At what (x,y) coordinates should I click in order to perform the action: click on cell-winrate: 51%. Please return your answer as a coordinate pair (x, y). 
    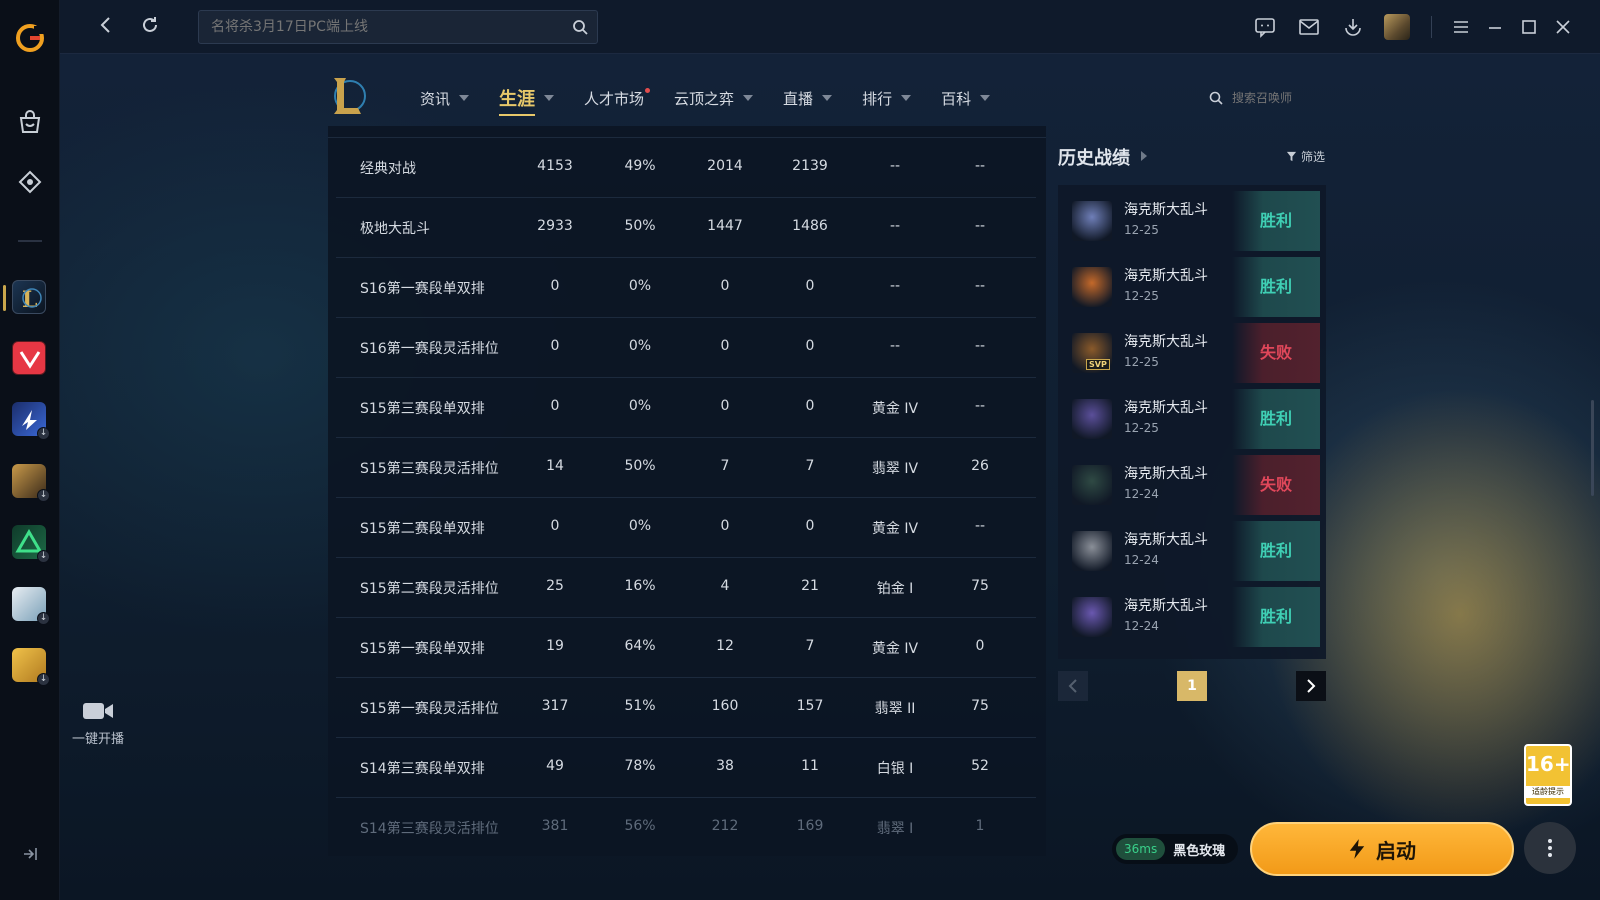
    Looking at the image, I should click on (640, 706).